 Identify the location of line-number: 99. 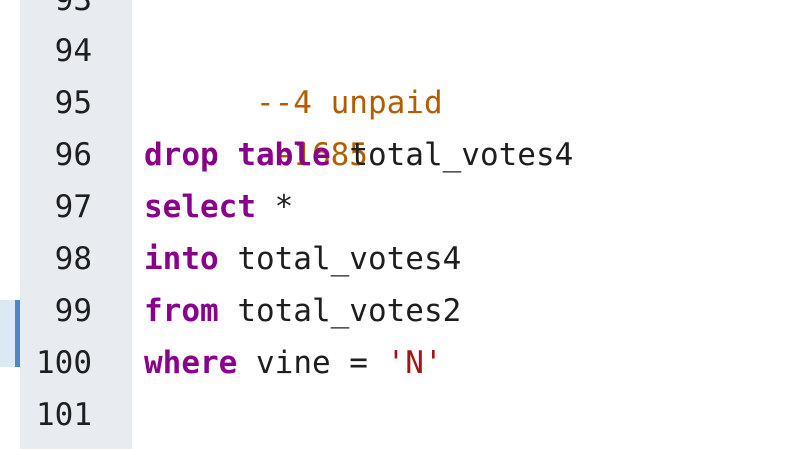
(73, 311).